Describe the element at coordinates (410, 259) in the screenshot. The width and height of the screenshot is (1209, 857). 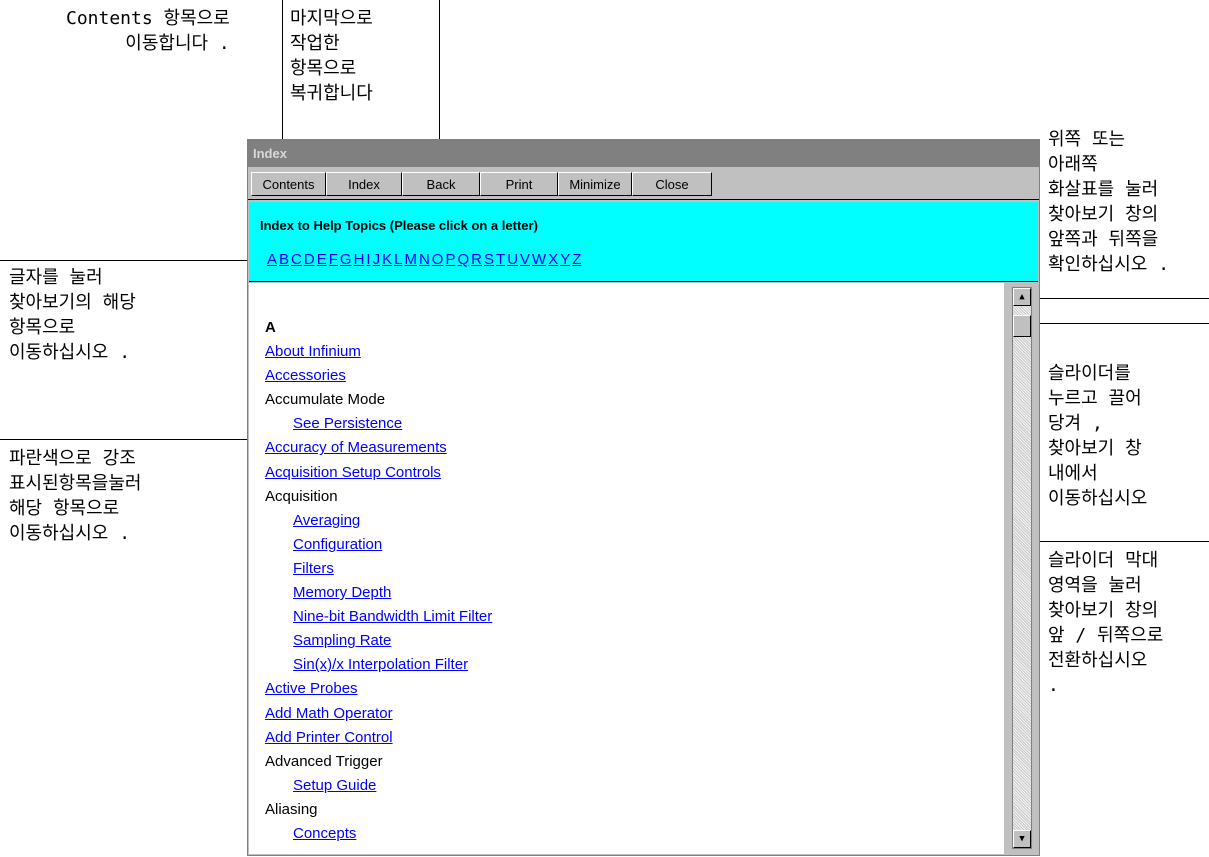
I see `letter-link-m: M` at that location.